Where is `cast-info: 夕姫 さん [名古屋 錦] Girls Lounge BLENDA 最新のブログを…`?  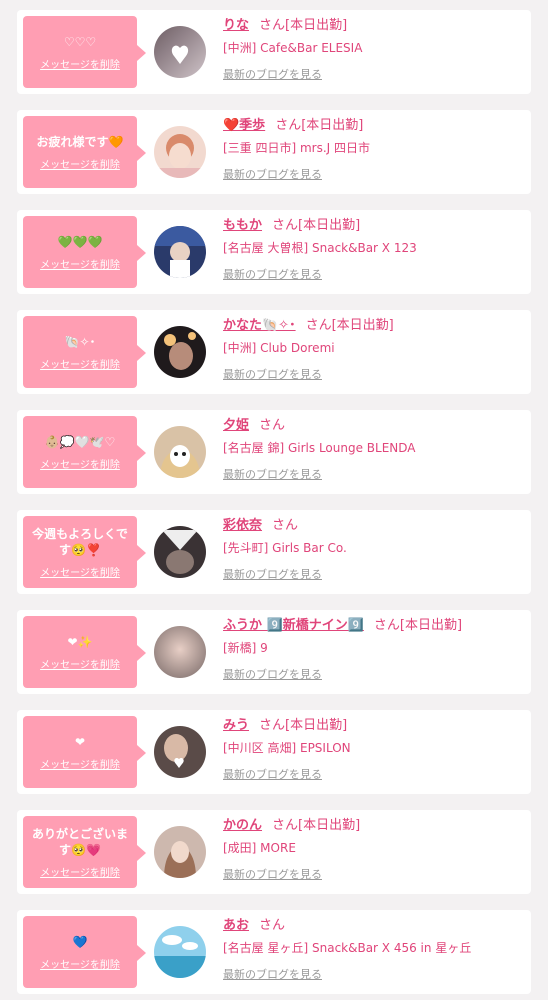
cast-info: 夕姫 さん [名古屋 錦] Girls Lounge BLENDA 最新のブログを… is located at coordinates (373, 449).